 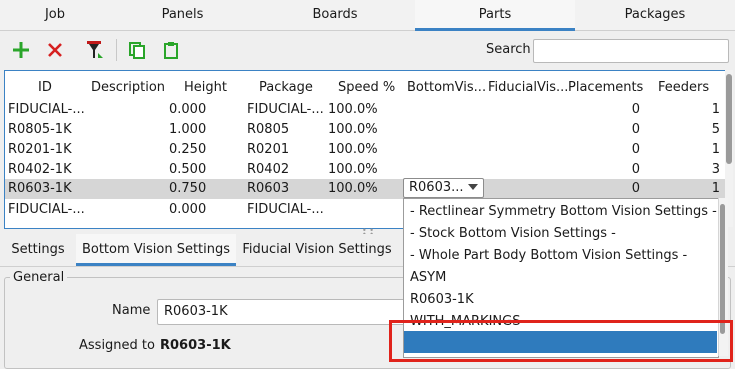 I want to click on cell-feeders: 5, so click(x=715, y=129).